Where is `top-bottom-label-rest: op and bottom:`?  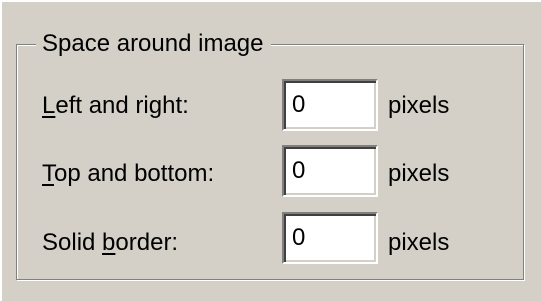
top-bottom-label-rest: op and bottom: is located at coordinates (134, 173).